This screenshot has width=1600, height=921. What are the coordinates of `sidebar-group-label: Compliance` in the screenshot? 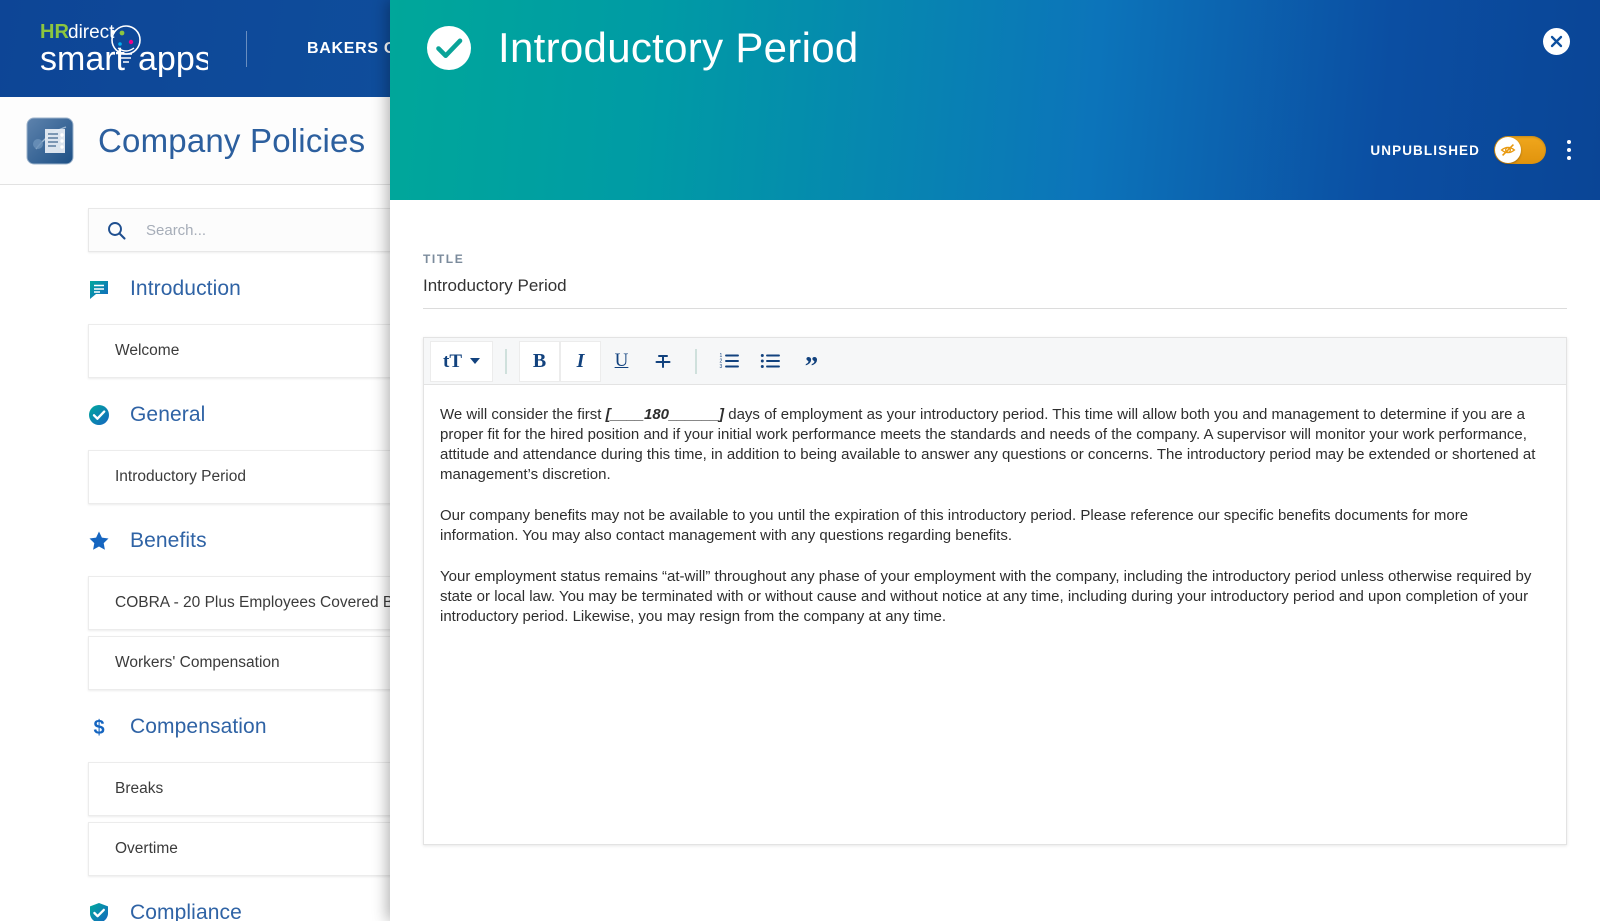 It's located at (186, 911).